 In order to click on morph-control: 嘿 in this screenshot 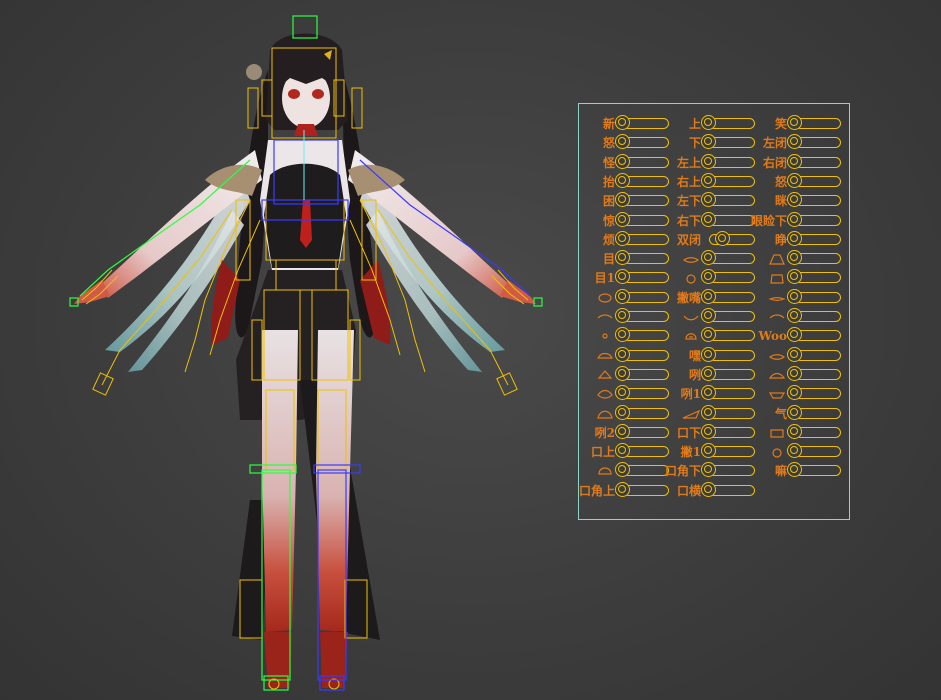, I will do `click(712, 356)`.